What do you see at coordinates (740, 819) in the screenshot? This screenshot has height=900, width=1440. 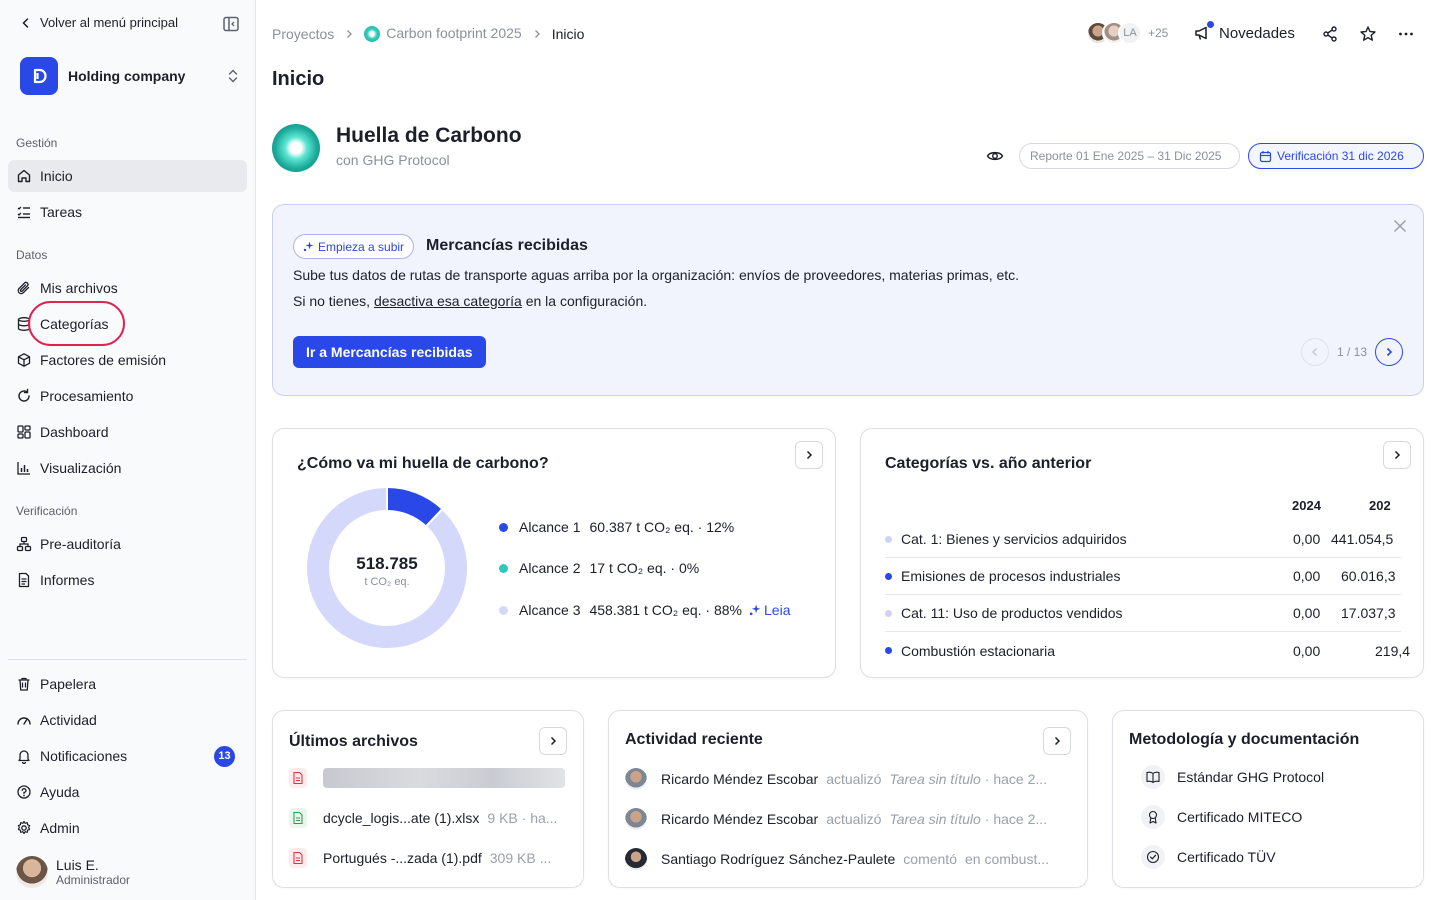 I see `activity-user: Ricardo Méndez Escobar` at bounding box center [740, 819].